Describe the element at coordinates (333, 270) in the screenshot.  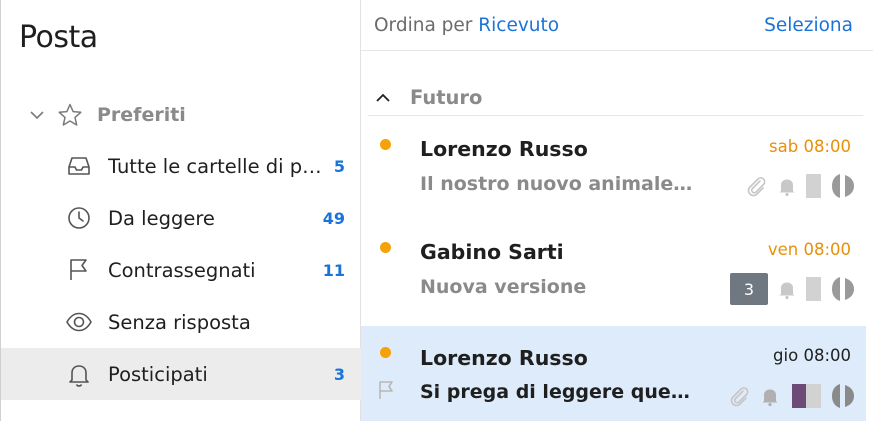
I see `sidebar-item-count: 11` at that location.